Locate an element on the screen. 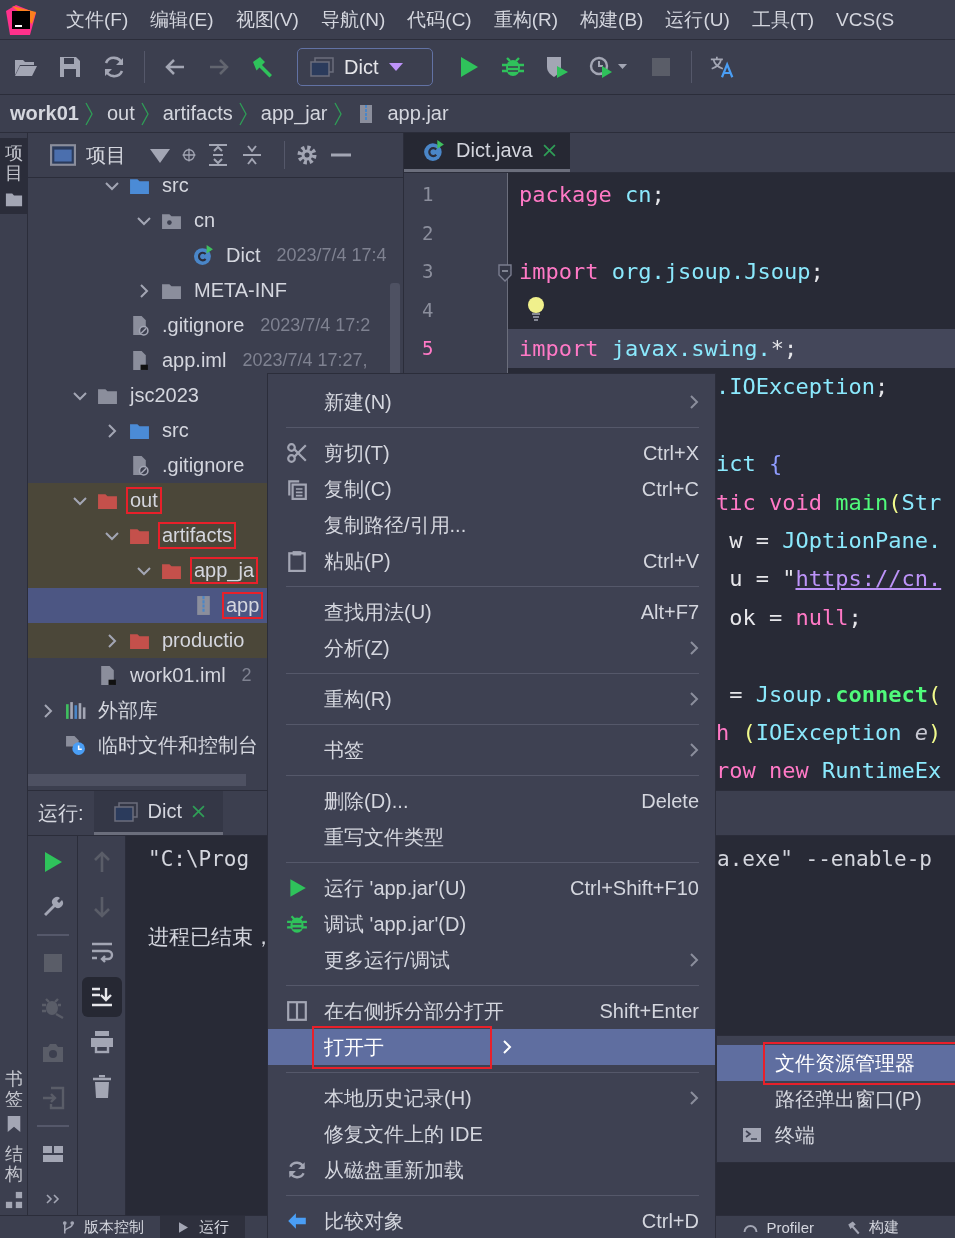  line-number: 1 is located at coordinates (428, 194).